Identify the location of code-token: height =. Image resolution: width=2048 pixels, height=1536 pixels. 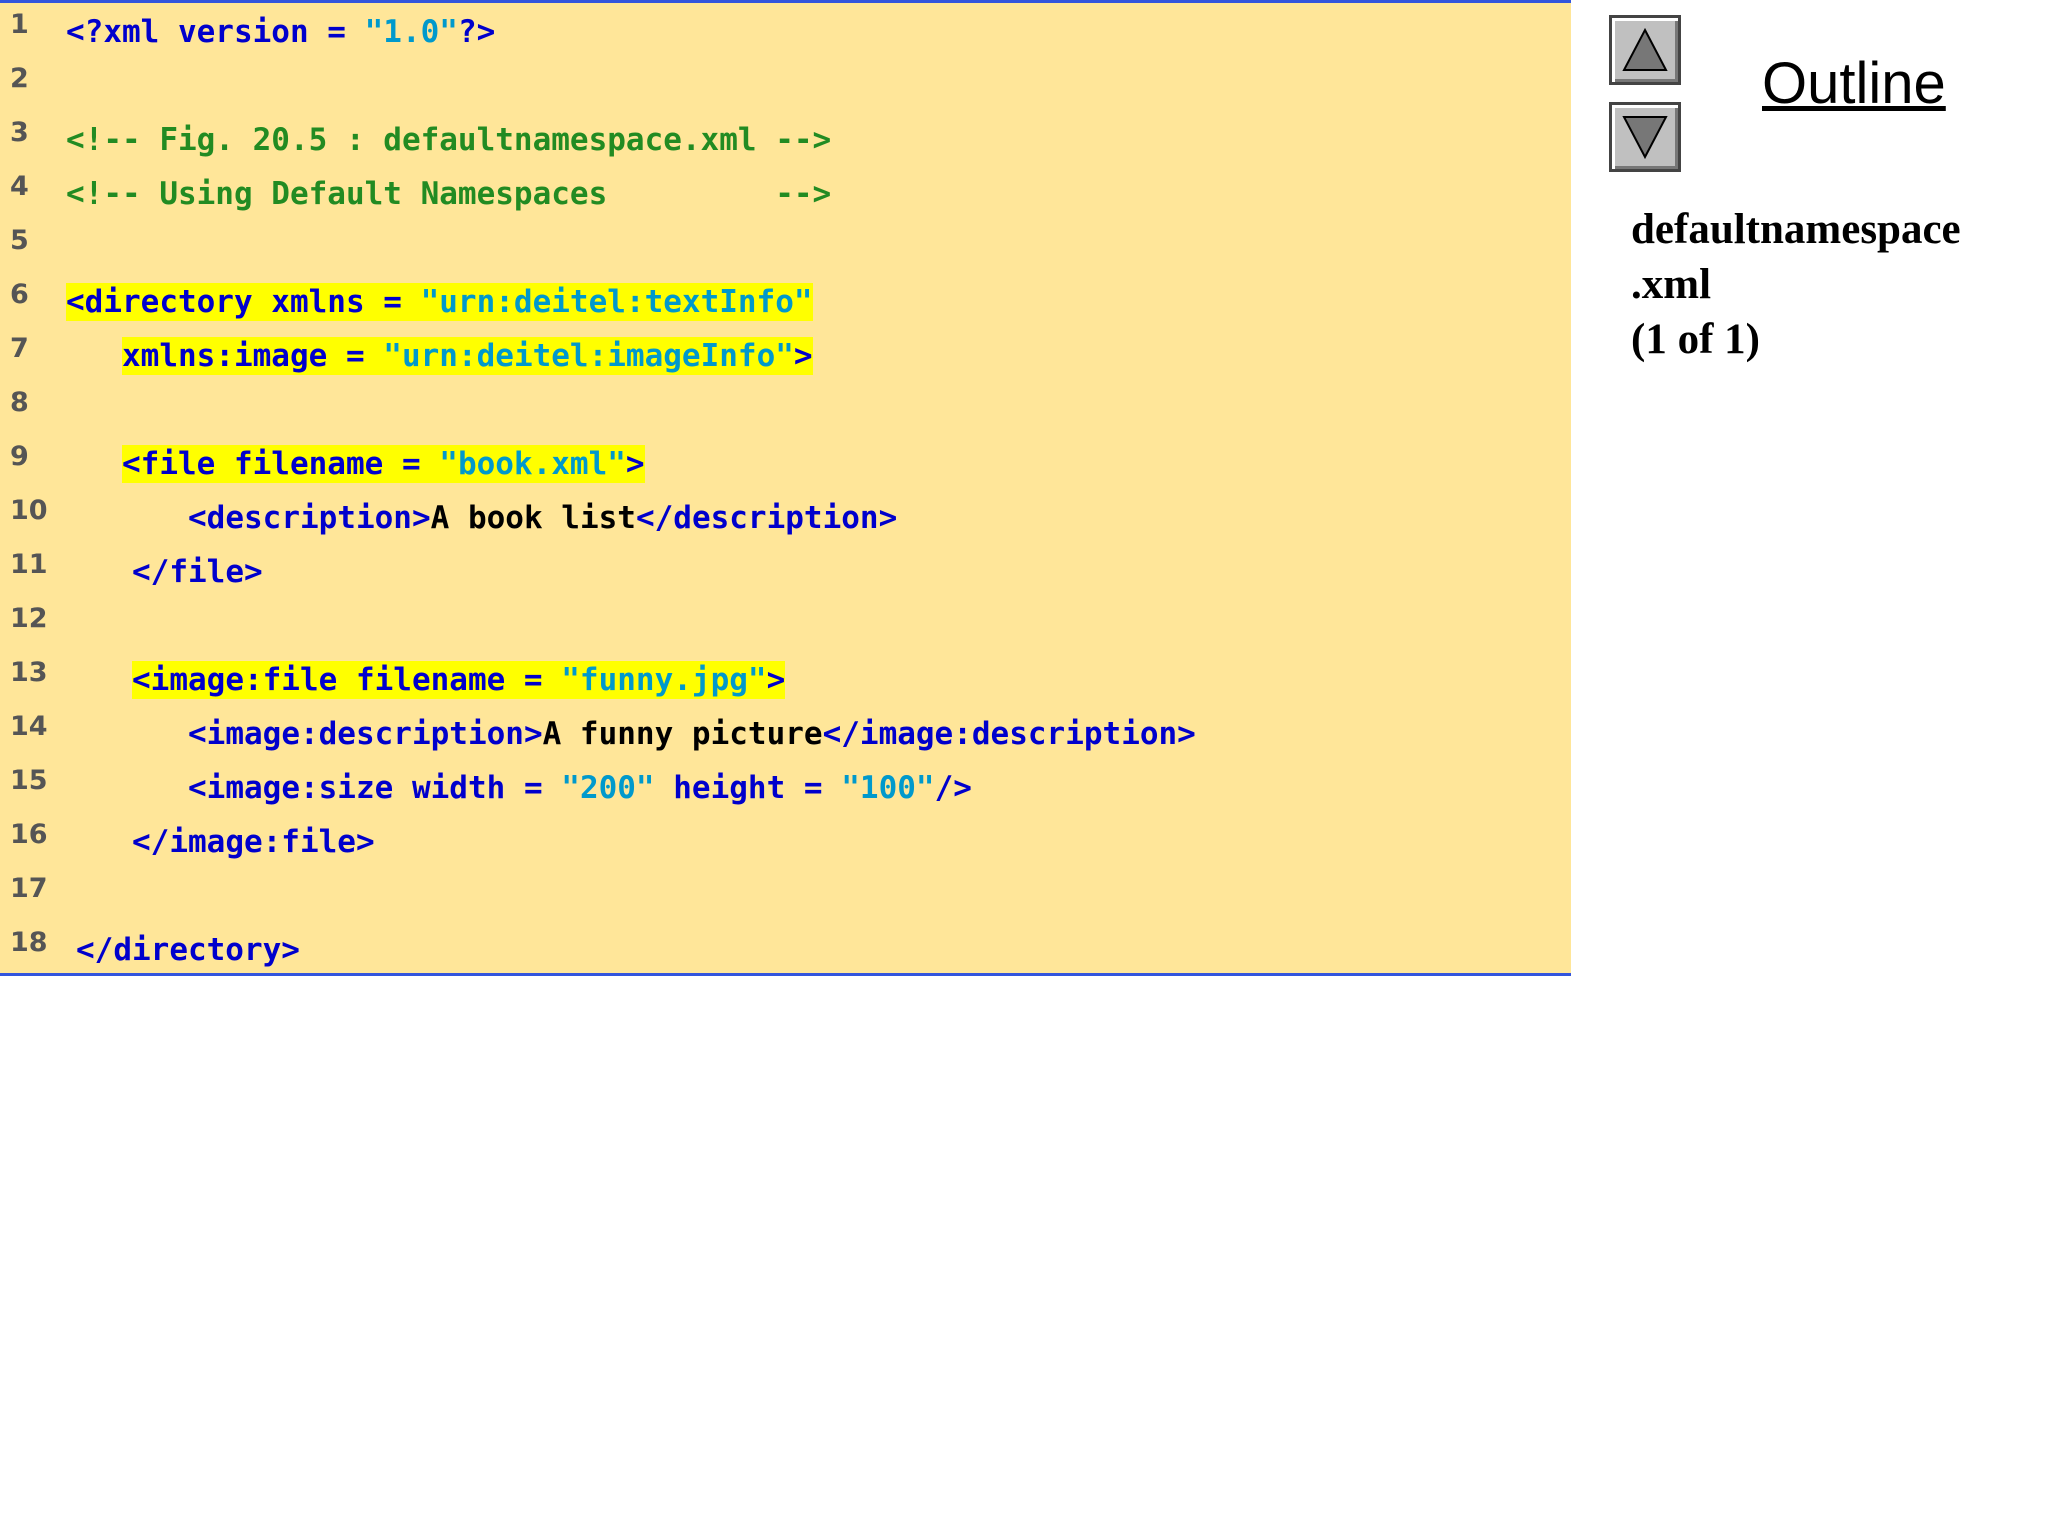
(748, 788).